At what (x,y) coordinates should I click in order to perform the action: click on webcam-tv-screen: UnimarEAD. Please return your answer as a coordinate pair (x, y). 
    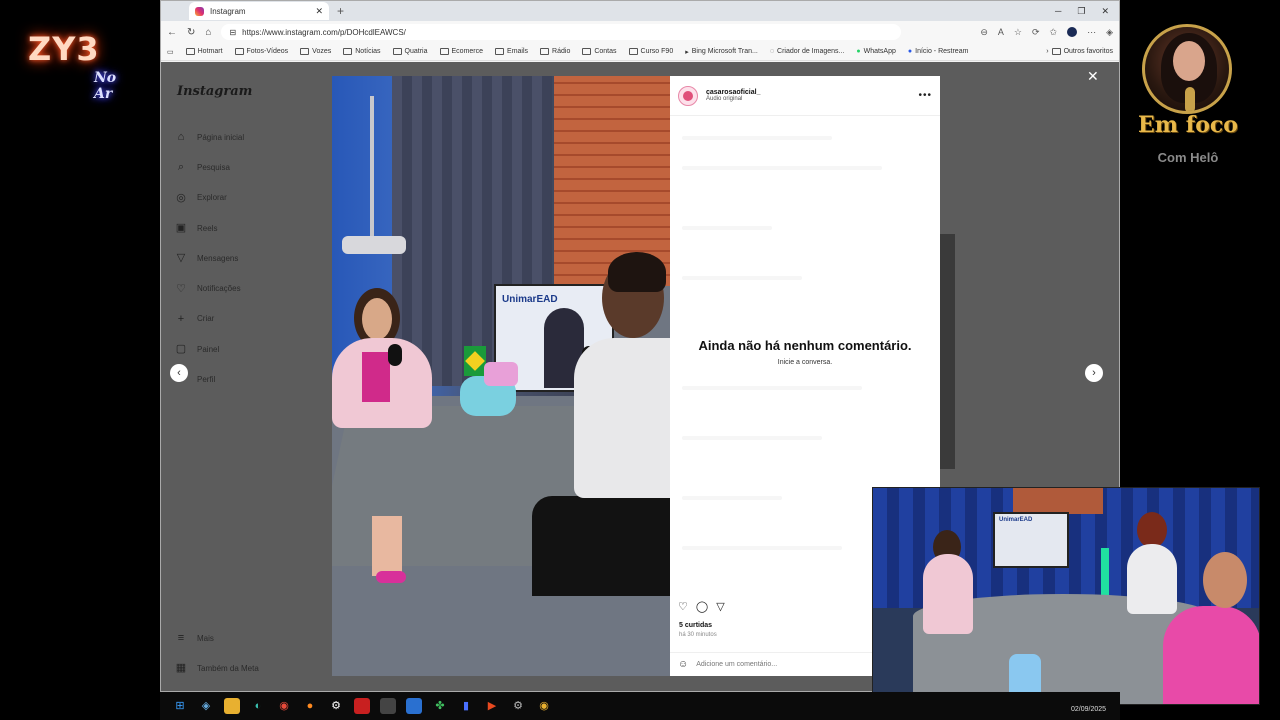
    Looking at the image, I should click on (1031, 540).